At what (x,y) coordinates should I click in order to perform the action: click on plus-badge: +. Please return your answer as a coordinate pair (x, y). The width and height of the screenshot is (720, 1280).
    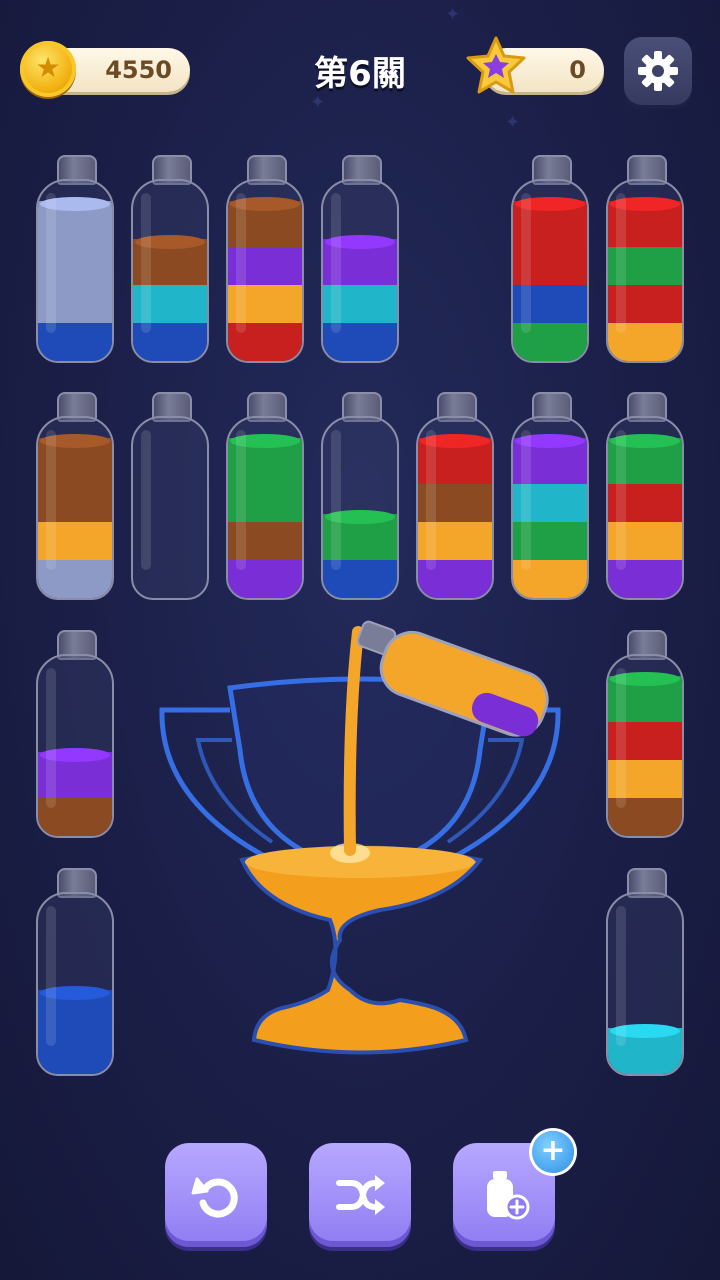
    Looking at the image, I should click on (553, 1152).